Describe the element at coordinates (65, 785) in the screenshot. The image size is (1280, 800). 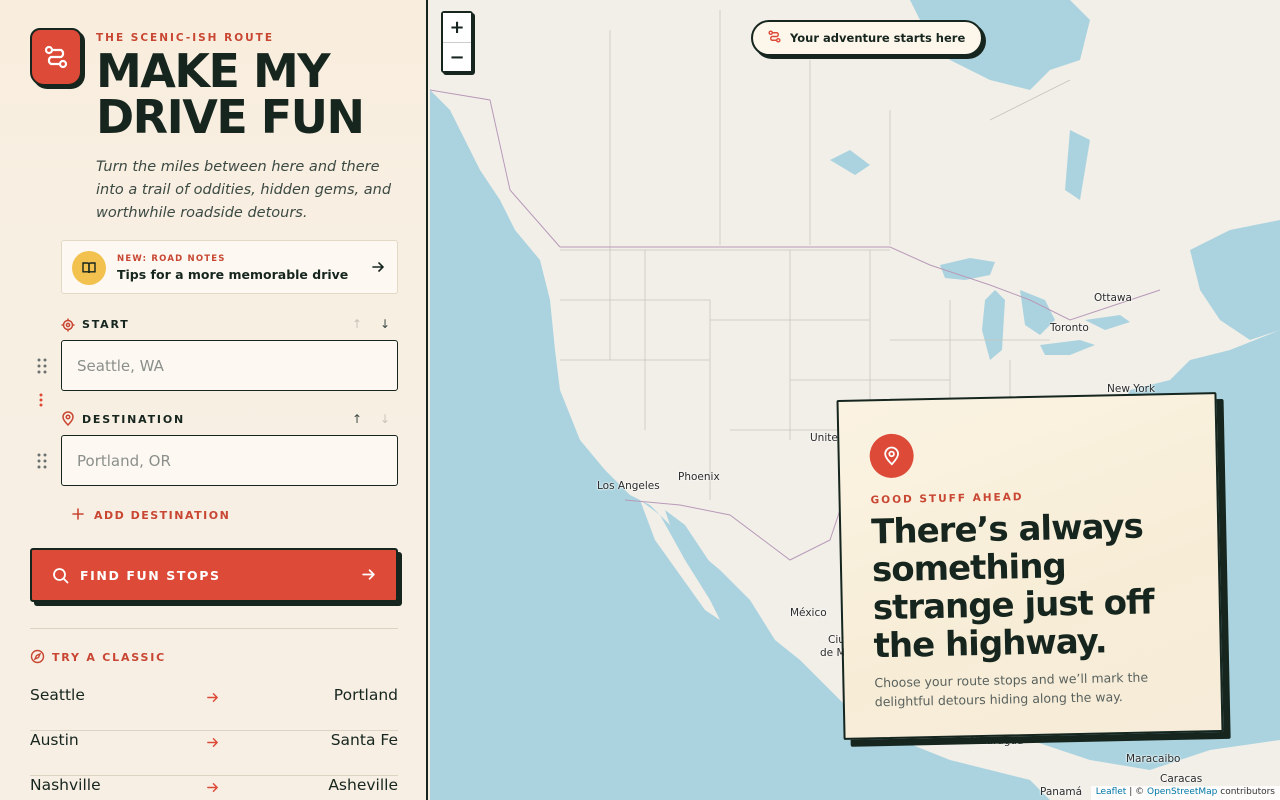
I see `route-from: Nashville` at that location.